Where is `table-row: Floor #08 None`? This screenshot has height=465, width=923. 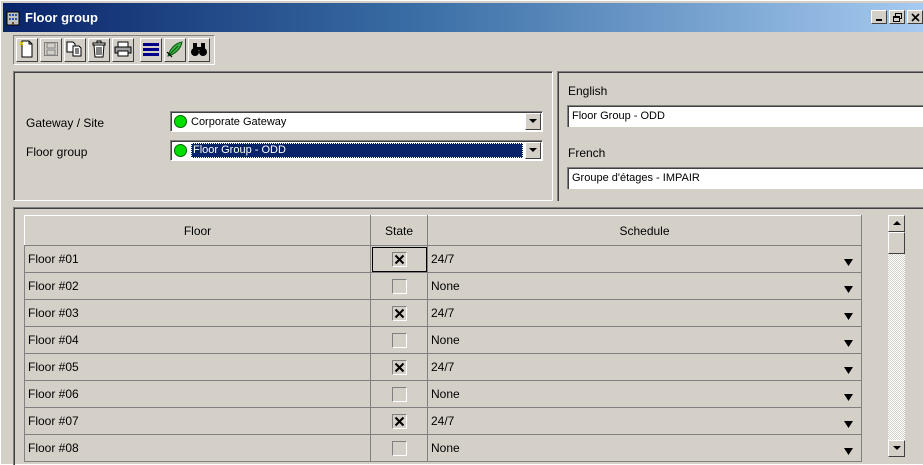
table-row: Floor #08 None is located at coordinates (443, 448).